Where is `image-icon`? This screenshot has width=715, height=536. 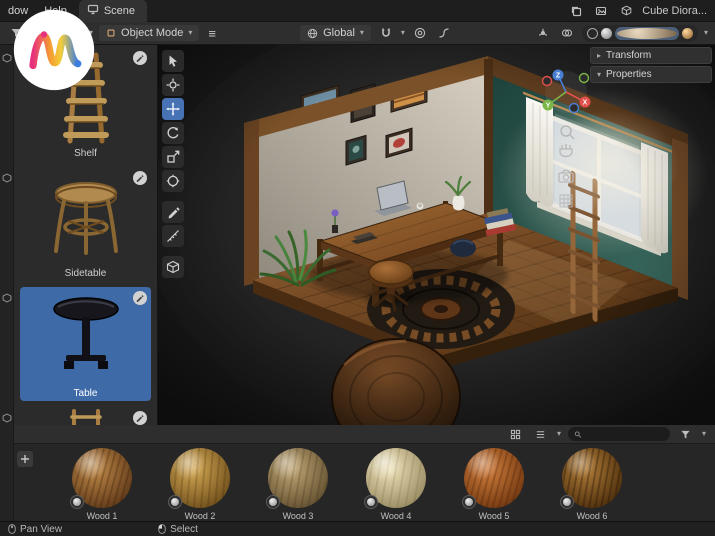 image-icon is located at coordinates (601, 11).